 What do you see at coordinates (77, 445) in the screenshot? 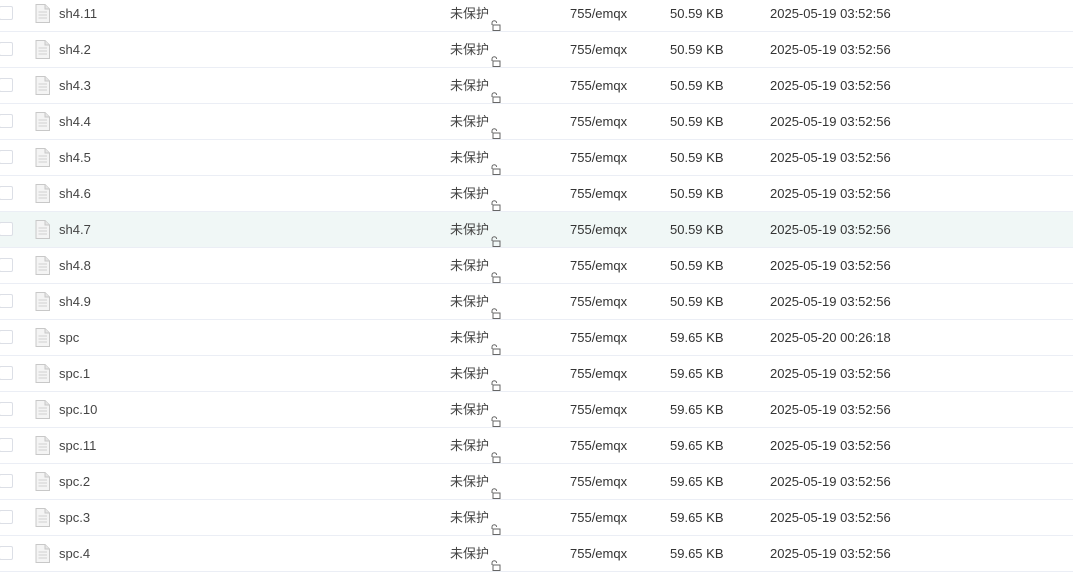
I see `file-name: spc.11` at bounding box center [77, 445].